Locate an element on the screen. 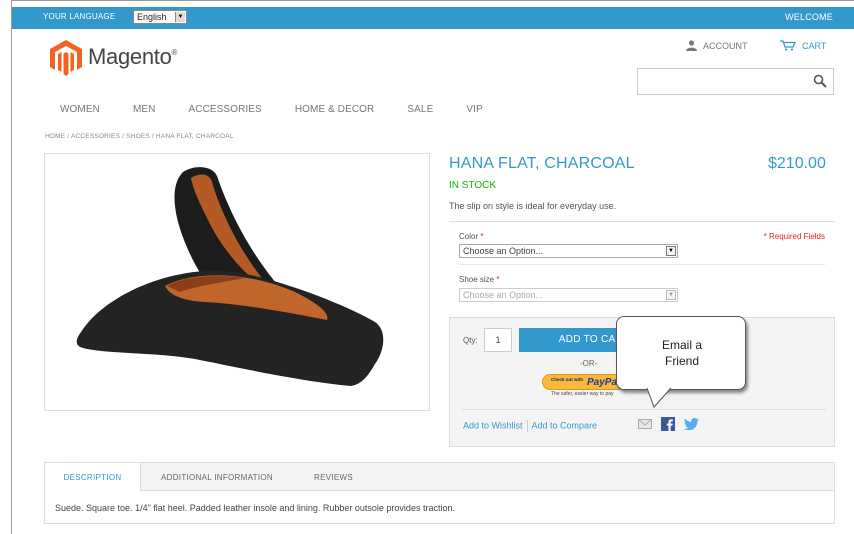  cart-label: CART is located at coordinates (814, 45).